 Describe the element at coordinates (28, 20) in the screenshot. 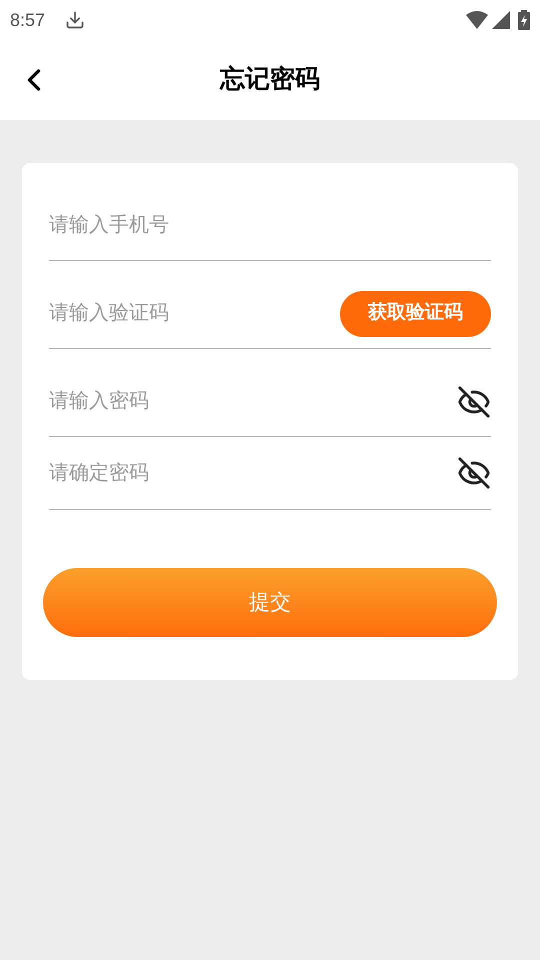

I see `status-time: 8:57` at that location.